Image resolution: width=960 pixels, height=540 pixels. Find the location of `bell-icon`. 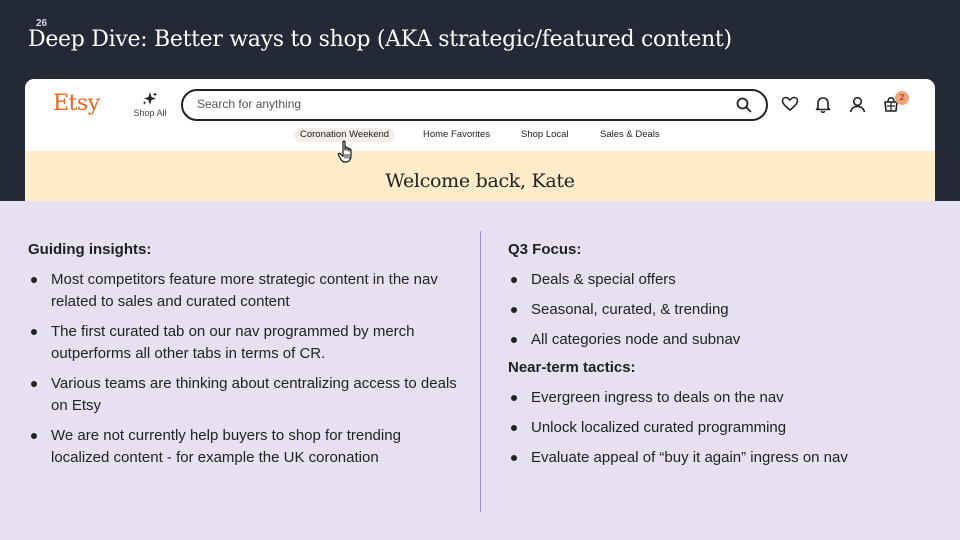

bell-icon is located at coordinates (823, 104).